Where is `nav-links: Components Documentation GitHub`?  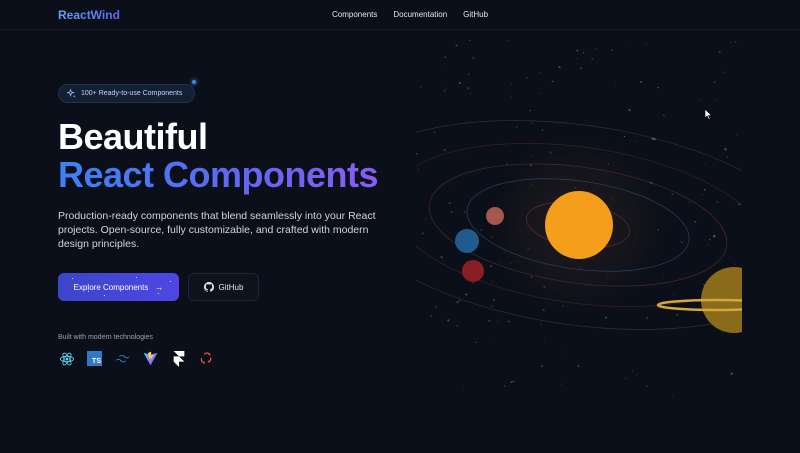
nav-links: Components Documentation GitHub is located at coordinates (410, 14).